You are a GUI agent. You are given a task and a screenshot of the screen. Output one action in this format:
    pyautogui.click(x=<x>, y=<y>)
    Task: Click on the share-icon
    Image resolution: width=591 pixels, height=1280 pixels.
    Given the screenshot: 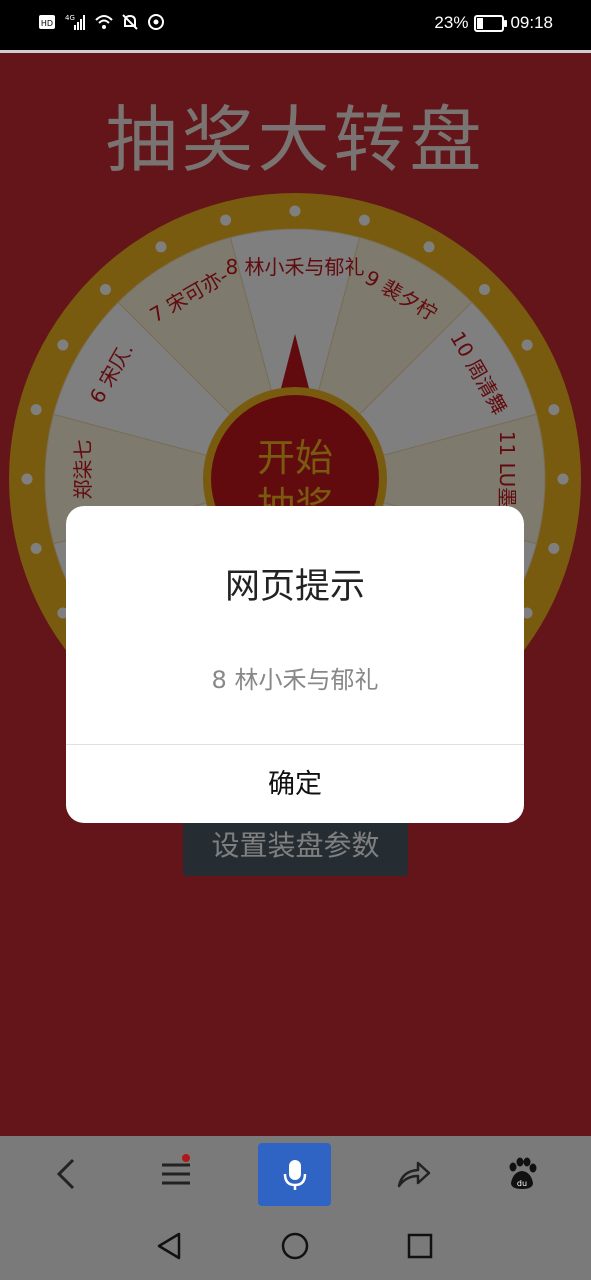 What is the action you would take?
    pyautogui.click(x=414, y=1174)
    